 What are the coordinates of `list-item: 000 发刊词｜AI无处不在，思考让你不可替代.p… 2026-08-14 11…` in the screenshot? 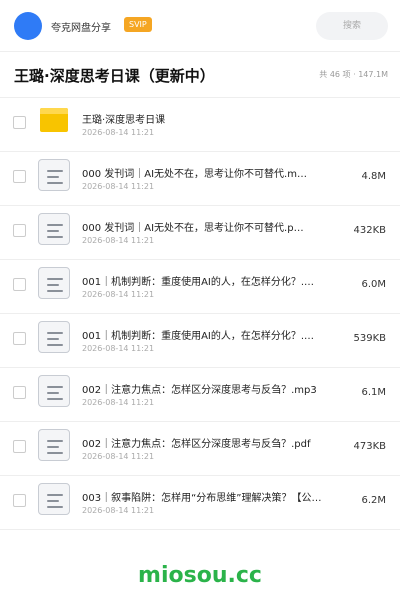 It's located at (200, 233).